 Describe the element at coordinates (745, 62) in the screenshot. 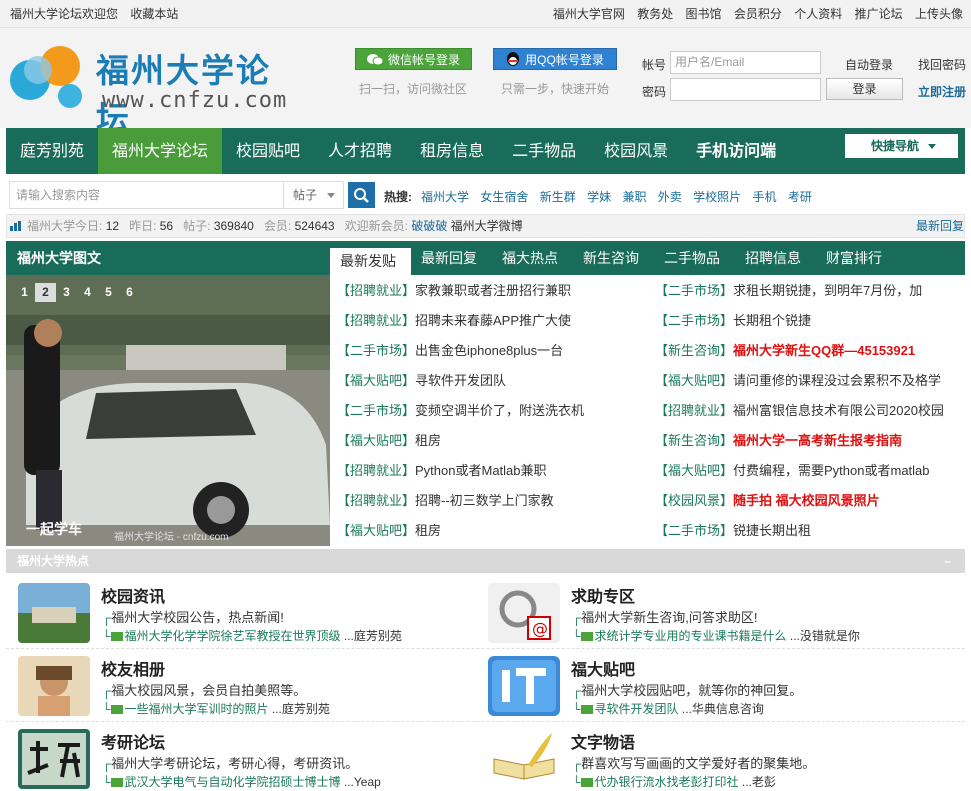

I see `account-input: 用户名/Email` at that location.